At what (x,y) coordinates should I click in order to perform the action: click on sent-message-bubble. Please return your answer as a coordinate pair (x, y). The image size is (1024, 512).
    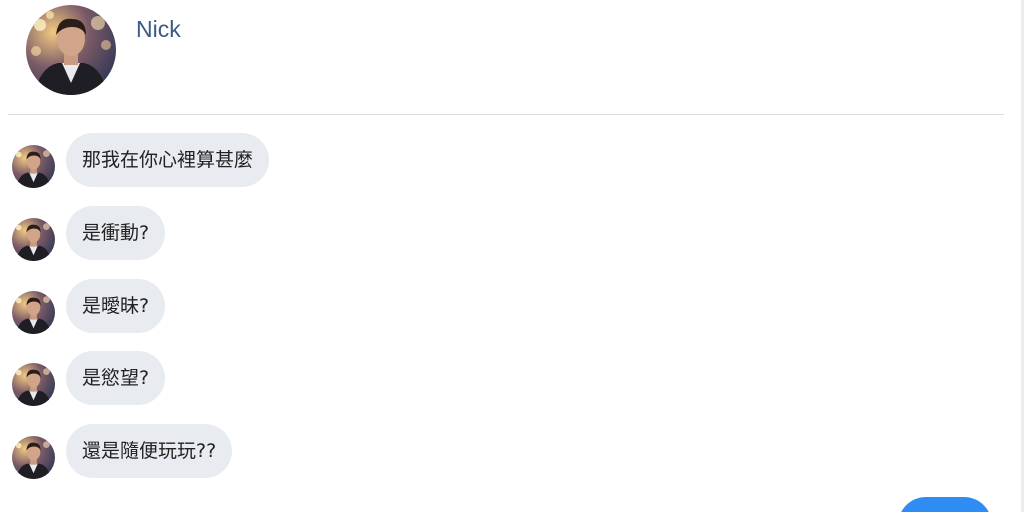
    Looking at the image, I should click on (945, 504).